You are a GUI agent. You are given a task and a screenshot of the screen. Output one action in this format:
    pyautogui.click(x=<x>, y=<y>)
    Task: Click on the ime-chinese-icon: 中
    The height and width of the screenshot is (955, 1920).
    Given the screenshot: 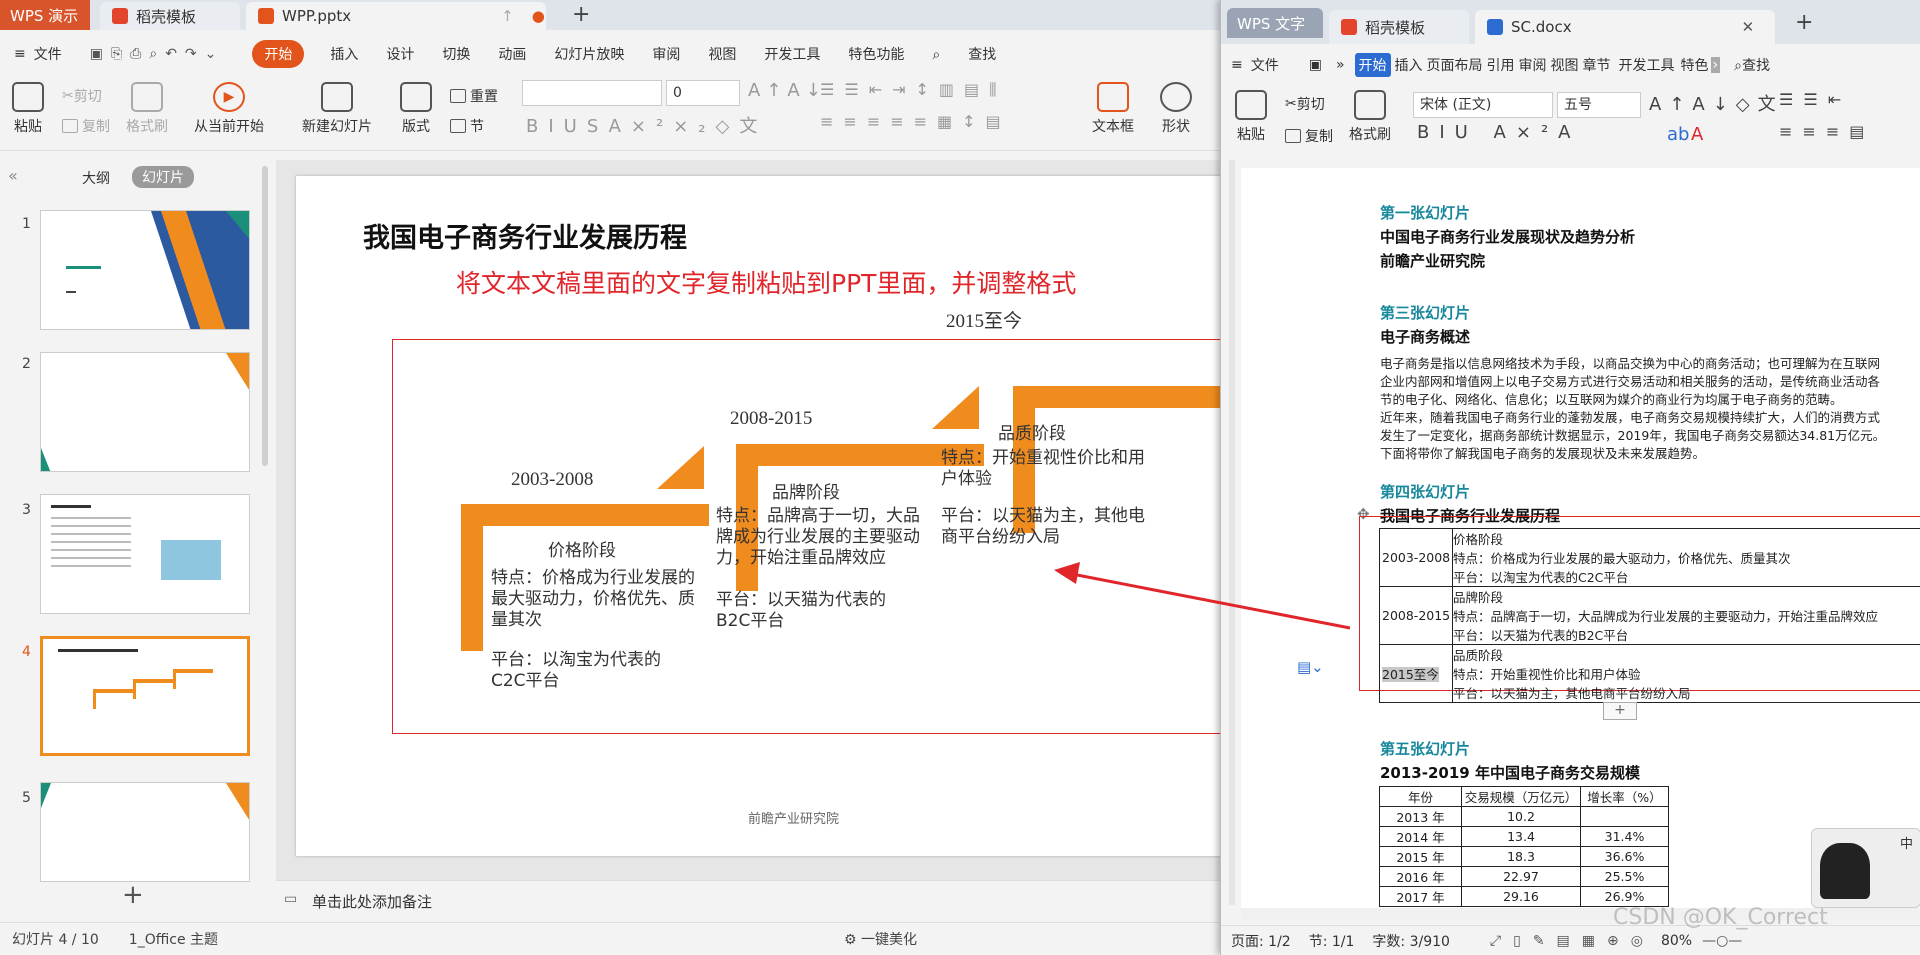 What is the action you would take?
    pyautogui.click(x=1906, y=842)
    